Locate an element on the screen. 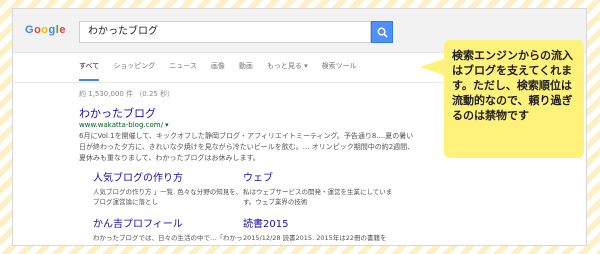 This screenshot has width=600, height=254. search-tabs: すべて ショッピング ニュース 画像 動画 もっと見る ▾ 検索ツール is located at coordinates (218, 71).